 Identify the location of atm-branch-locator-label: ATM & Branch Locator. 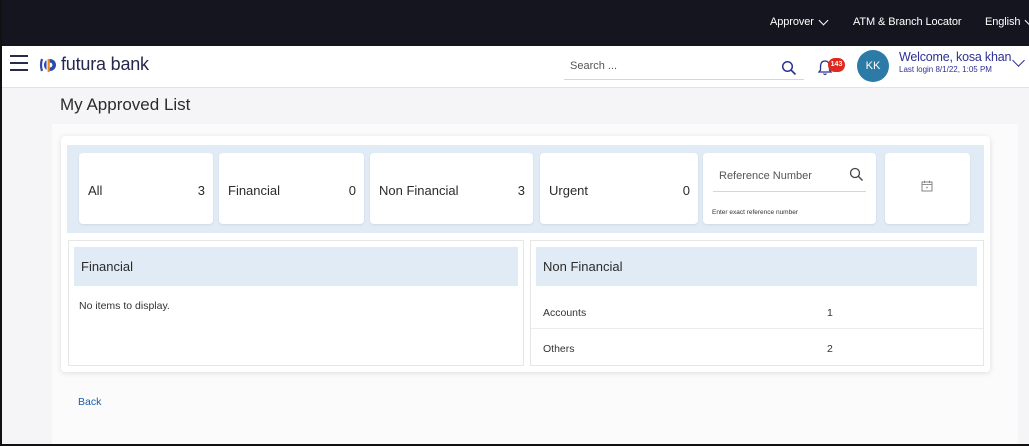
(907, 22).